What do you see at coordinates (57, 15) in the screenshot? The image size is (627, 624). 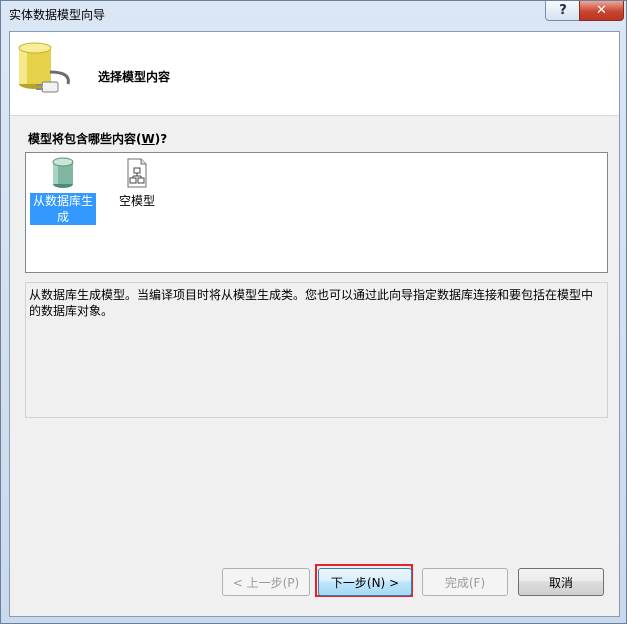 I see `window-title: 实体数据模型向导` at bounding box center [57, 15].